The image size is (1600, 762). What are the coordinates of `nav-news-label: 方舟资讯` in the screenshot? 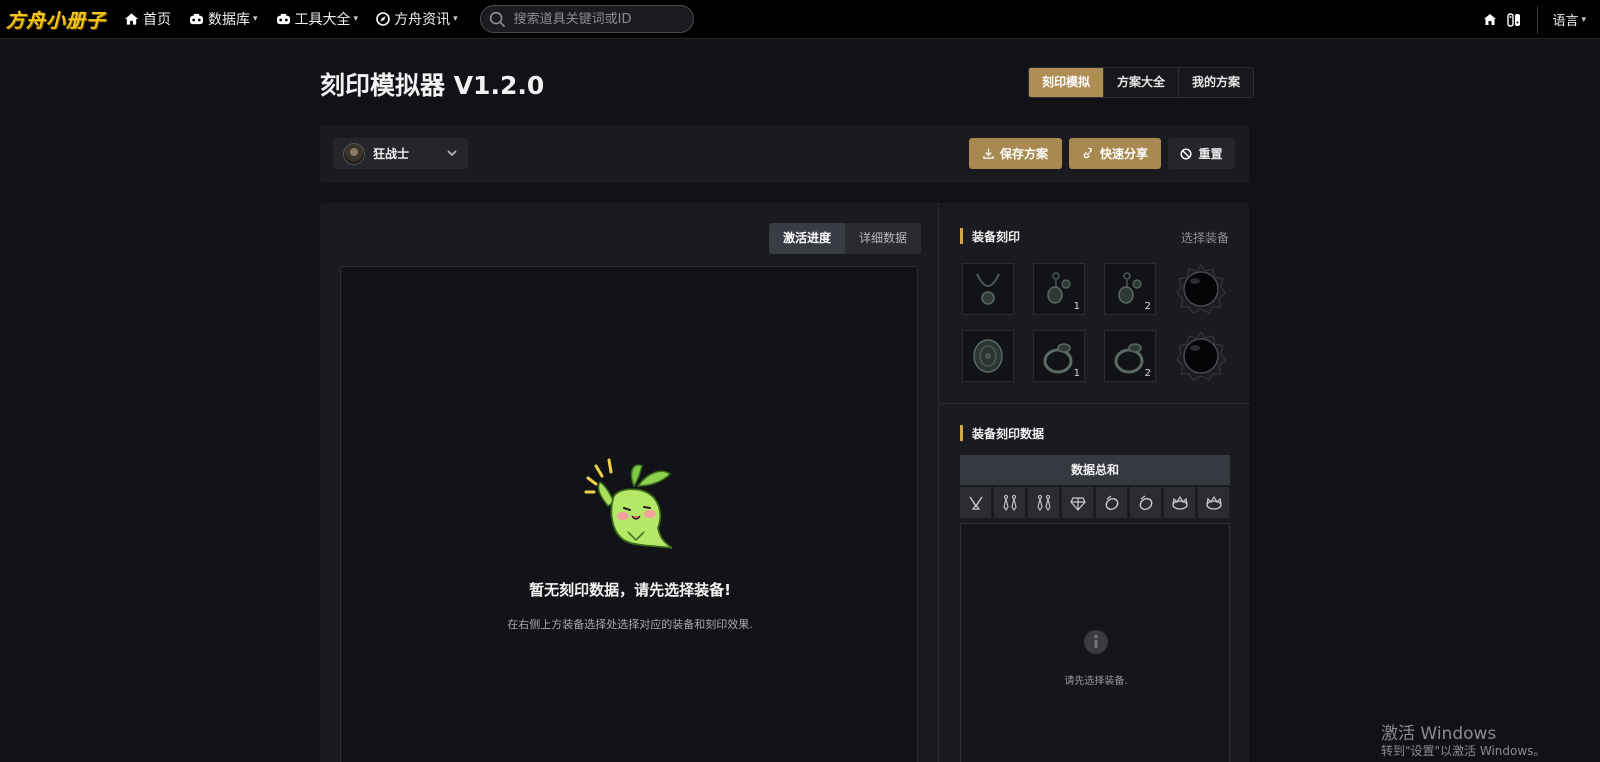 It's located at (422, 20).